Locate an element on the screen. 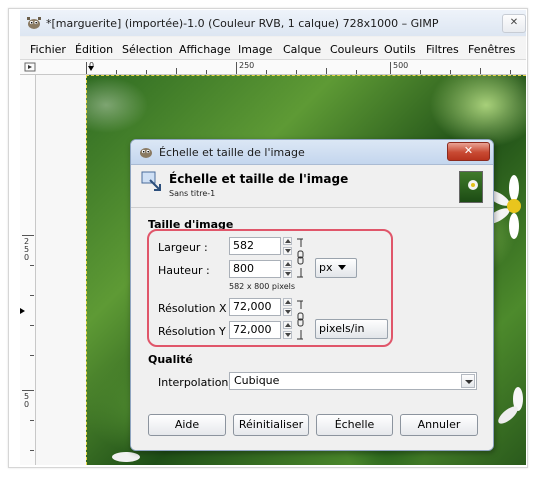  dialog-titlebar: Échelle et taille de l'image ✕ is located at coordinates (312, 152).